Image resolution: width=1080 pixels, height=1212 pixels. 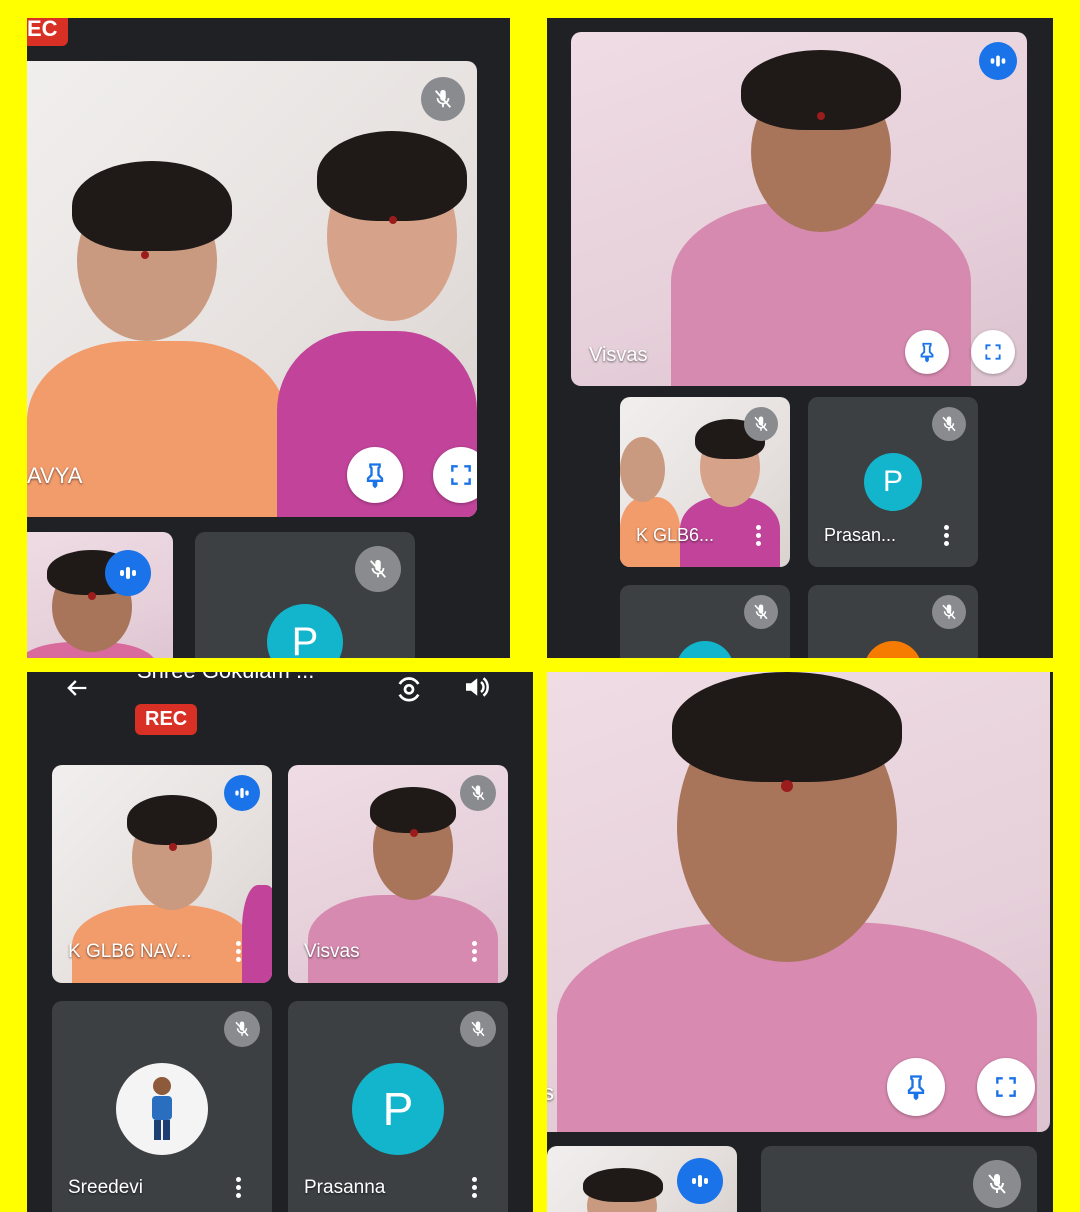 I want to click on back-arrow-icon, so click(x=77, y=690).